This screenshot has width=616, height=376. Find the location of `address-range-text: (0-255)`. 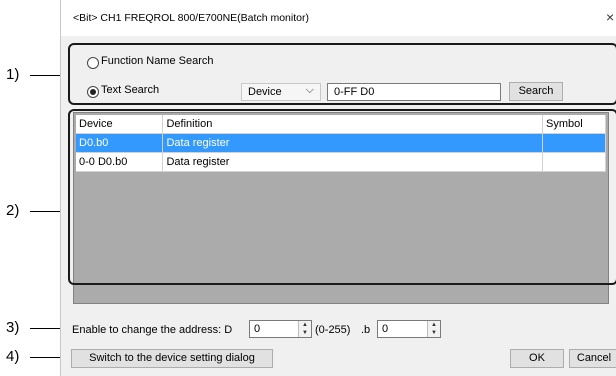

address-range-text: (0-255) is located at coordinates (333, 330).